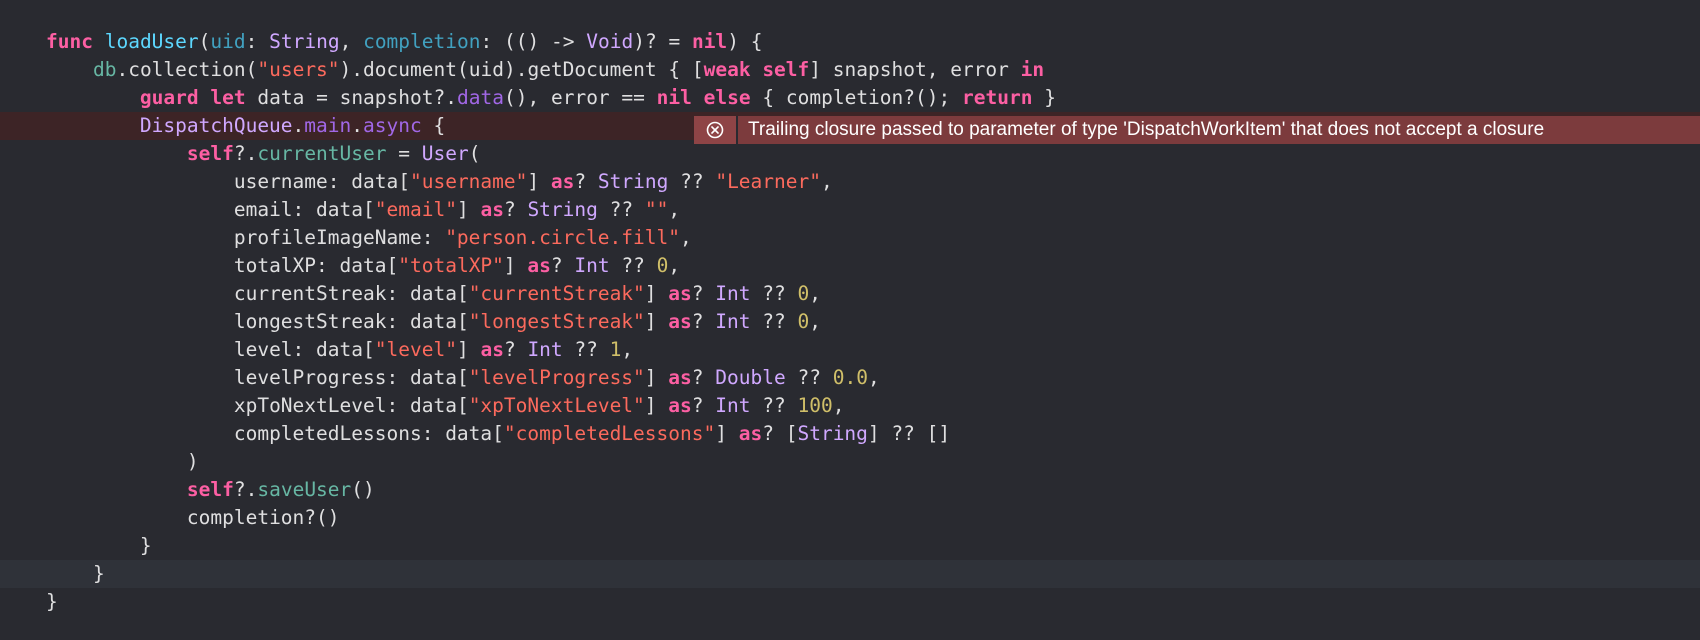  Describe the element at coordinates (850, 462) in the screenshot. I see `code-line: )` at that location.